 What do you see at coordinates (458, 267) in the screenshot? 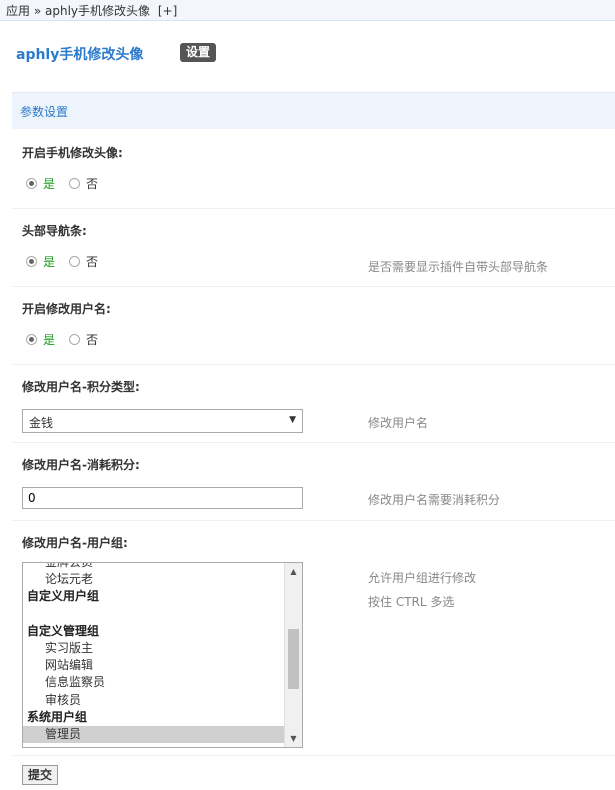
I see `field-comment-header-nav: 是否需要显示插件自带头部导航条` at bounding box center [458, 267].